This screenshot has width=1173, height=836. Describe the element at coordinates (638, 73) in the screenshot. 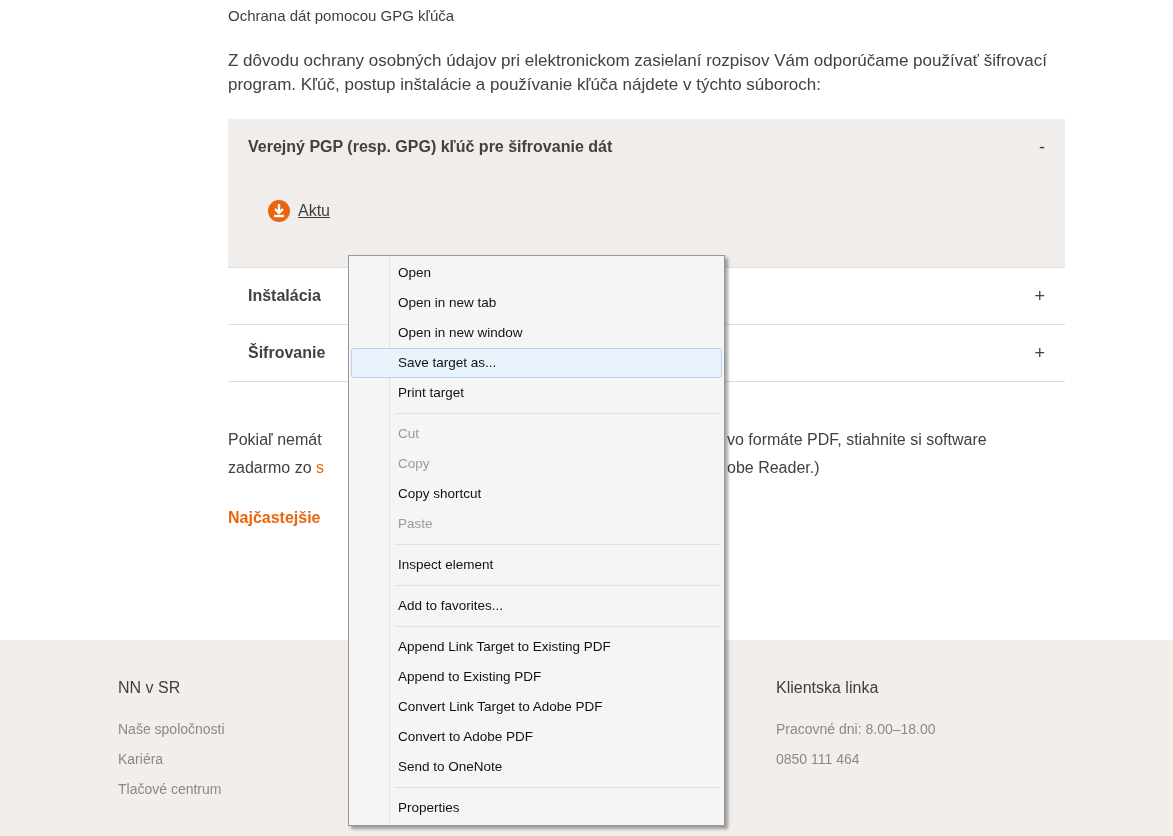

I see `intro-paragraph: Z dôvodu ochrany osobných údajov pri elektronickom zasielaní rozpisov Vám odporúčame používať šifrovací program. Kľúč, postup inštalácie a používanie kľúča nájdete v týchto súboroch:` at that location.